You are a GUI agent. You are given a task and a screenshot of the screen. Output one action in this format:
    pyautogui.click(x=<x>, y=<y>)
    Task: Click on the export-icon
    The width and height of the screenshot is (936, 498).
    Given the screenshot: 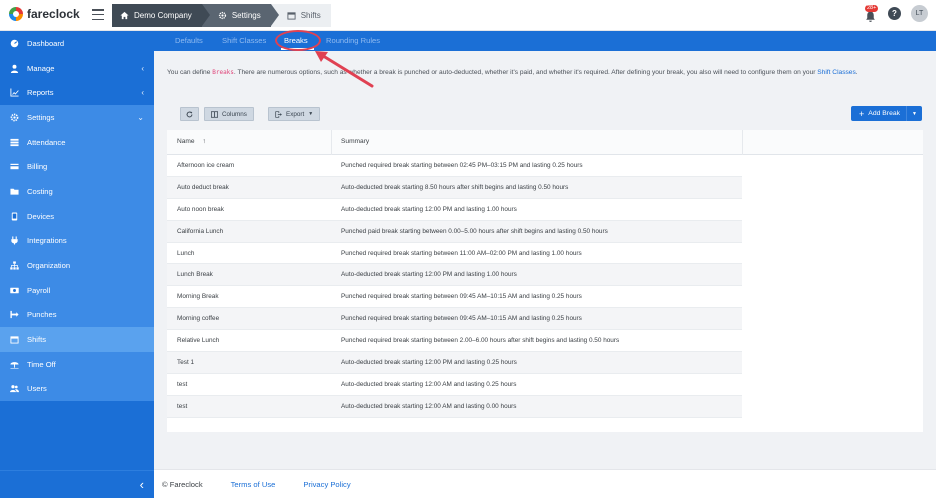 What is the action you would take?
    pyautogui.click(x=278, y=114)
    